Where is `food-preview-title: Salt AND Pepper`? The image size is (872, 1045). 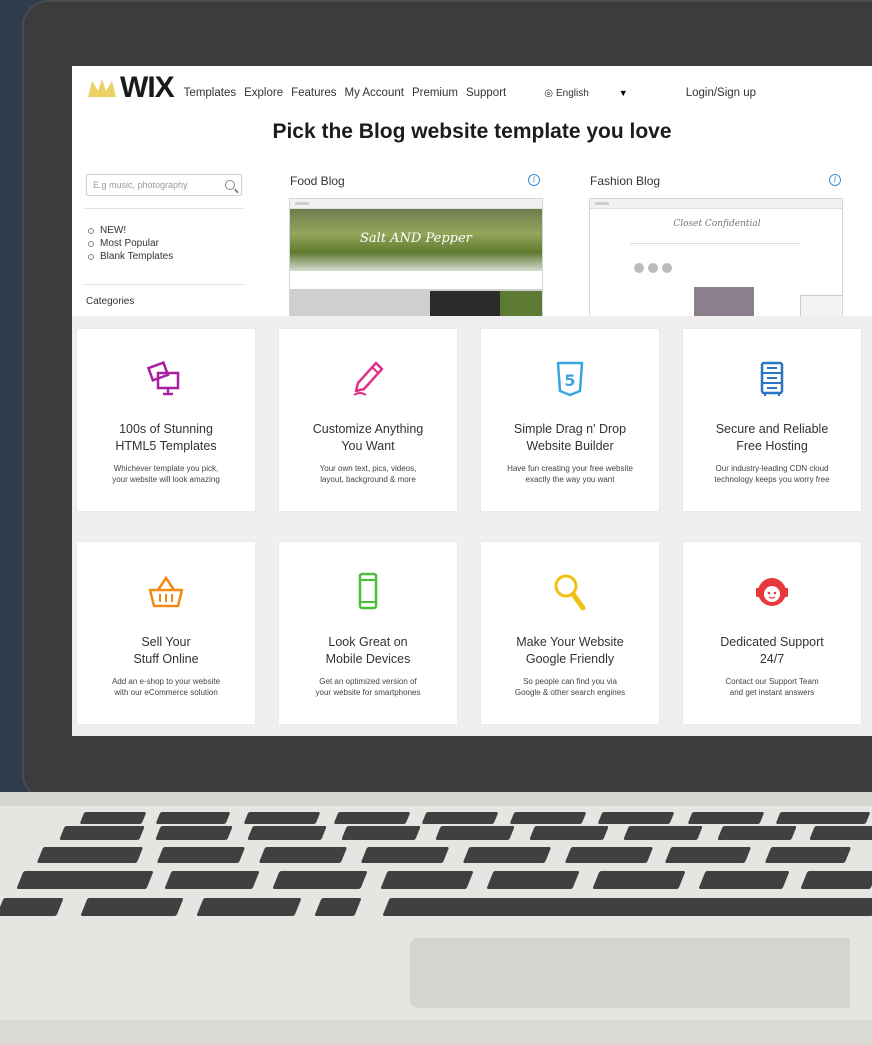
food-preview-title: Salt AND Pepper is located at coordinates (416, 238).